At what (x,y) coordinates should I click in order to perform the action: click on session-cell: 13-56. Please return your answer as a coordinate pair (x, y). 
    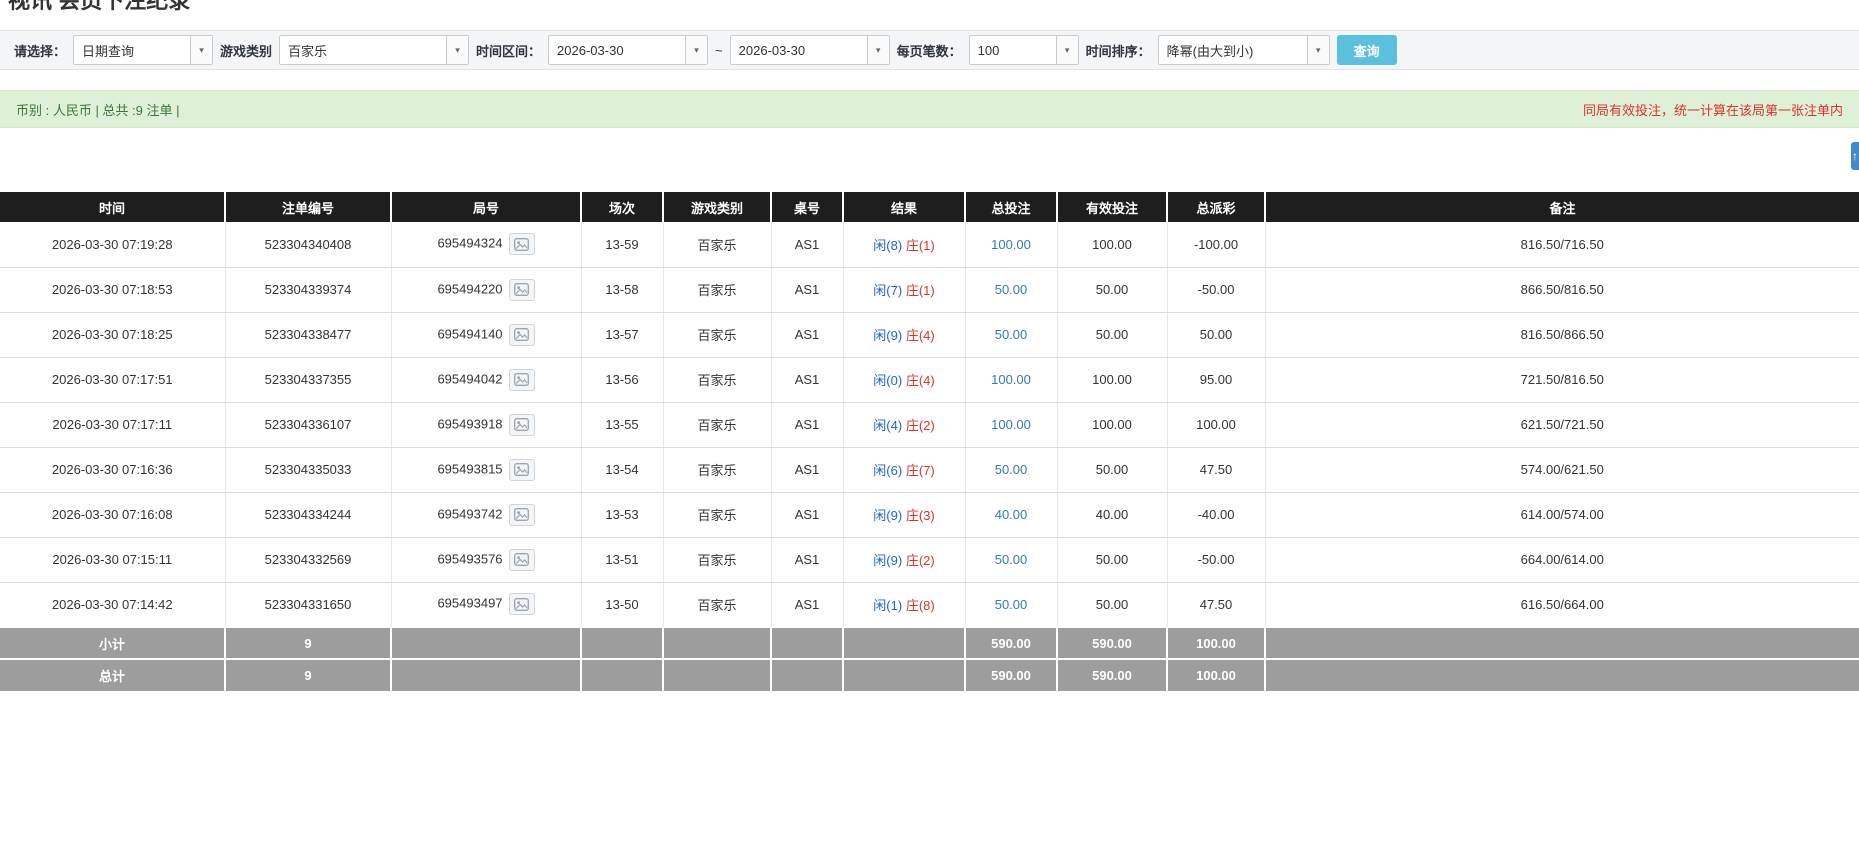
    Looking at the image, I should click on (622, 380).